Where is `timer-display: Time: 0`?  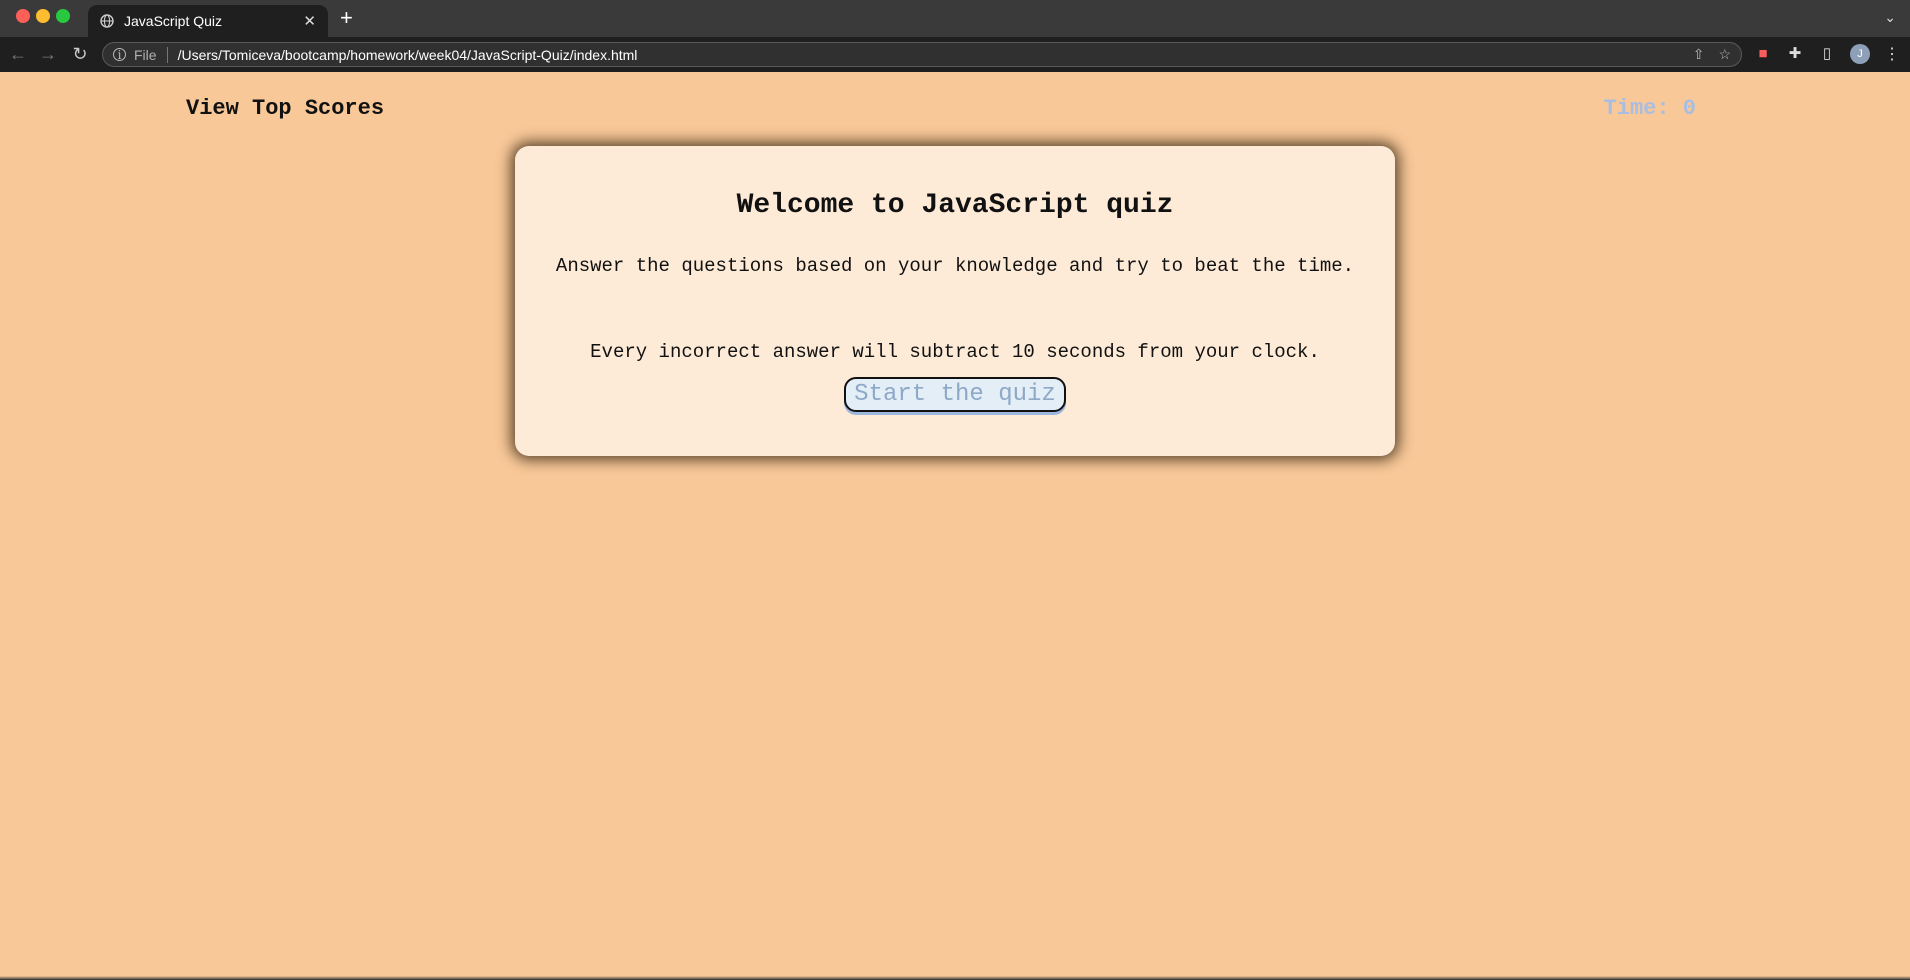 timer-display: Time: 0 is located at coordinates (1649, 108).